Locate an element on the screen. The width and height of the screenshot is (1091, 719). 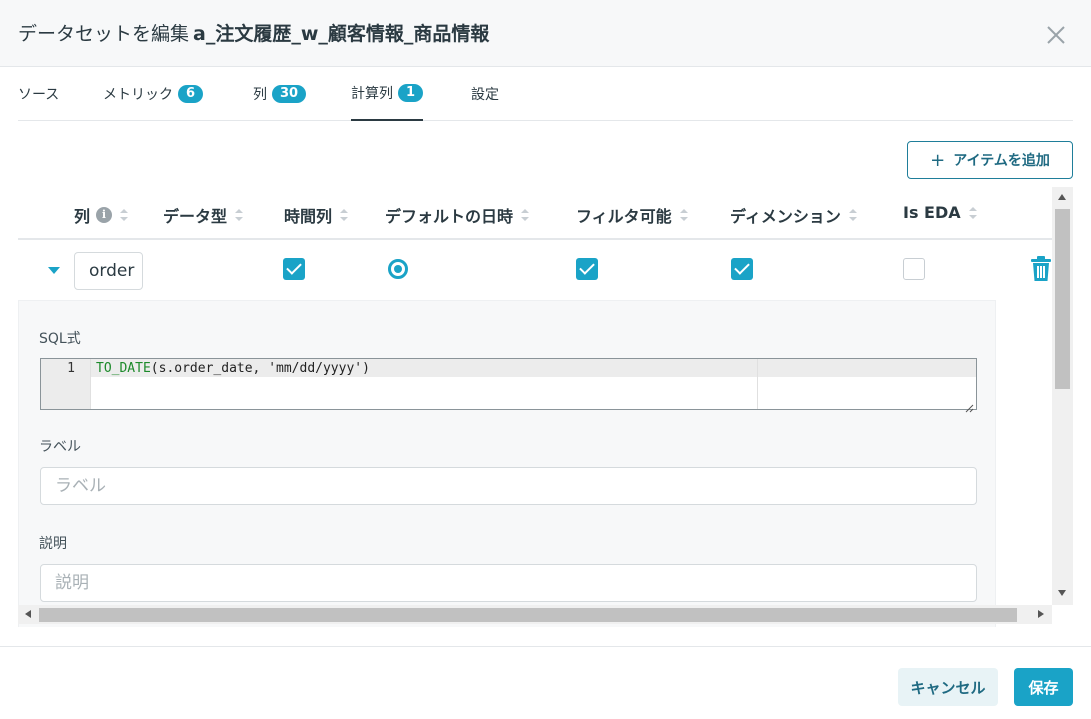
header-label: 列 is located at coordinates (82, 216).